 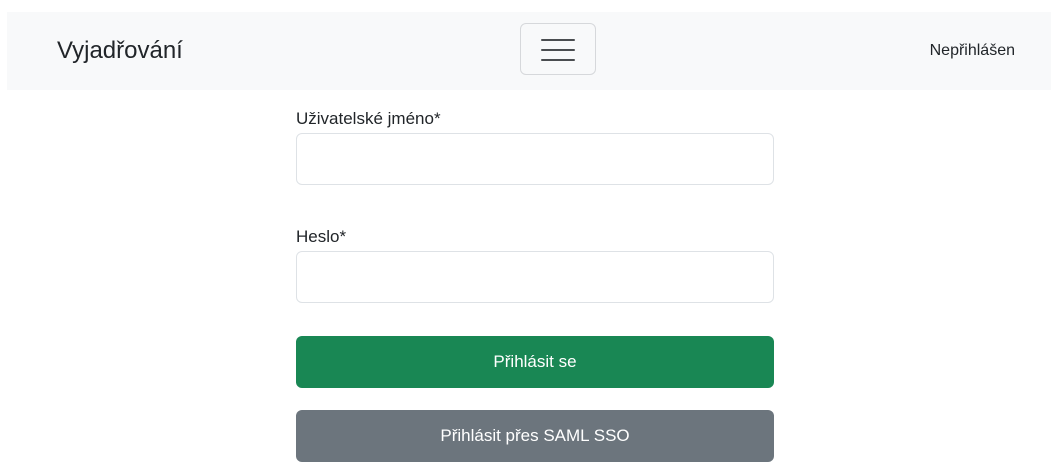 What do you see at coordinates (535, 436) in the screenshot?
I see `saml-sso-button: Přihlásit přes SAML SSO` at bounding box center [535, 436].